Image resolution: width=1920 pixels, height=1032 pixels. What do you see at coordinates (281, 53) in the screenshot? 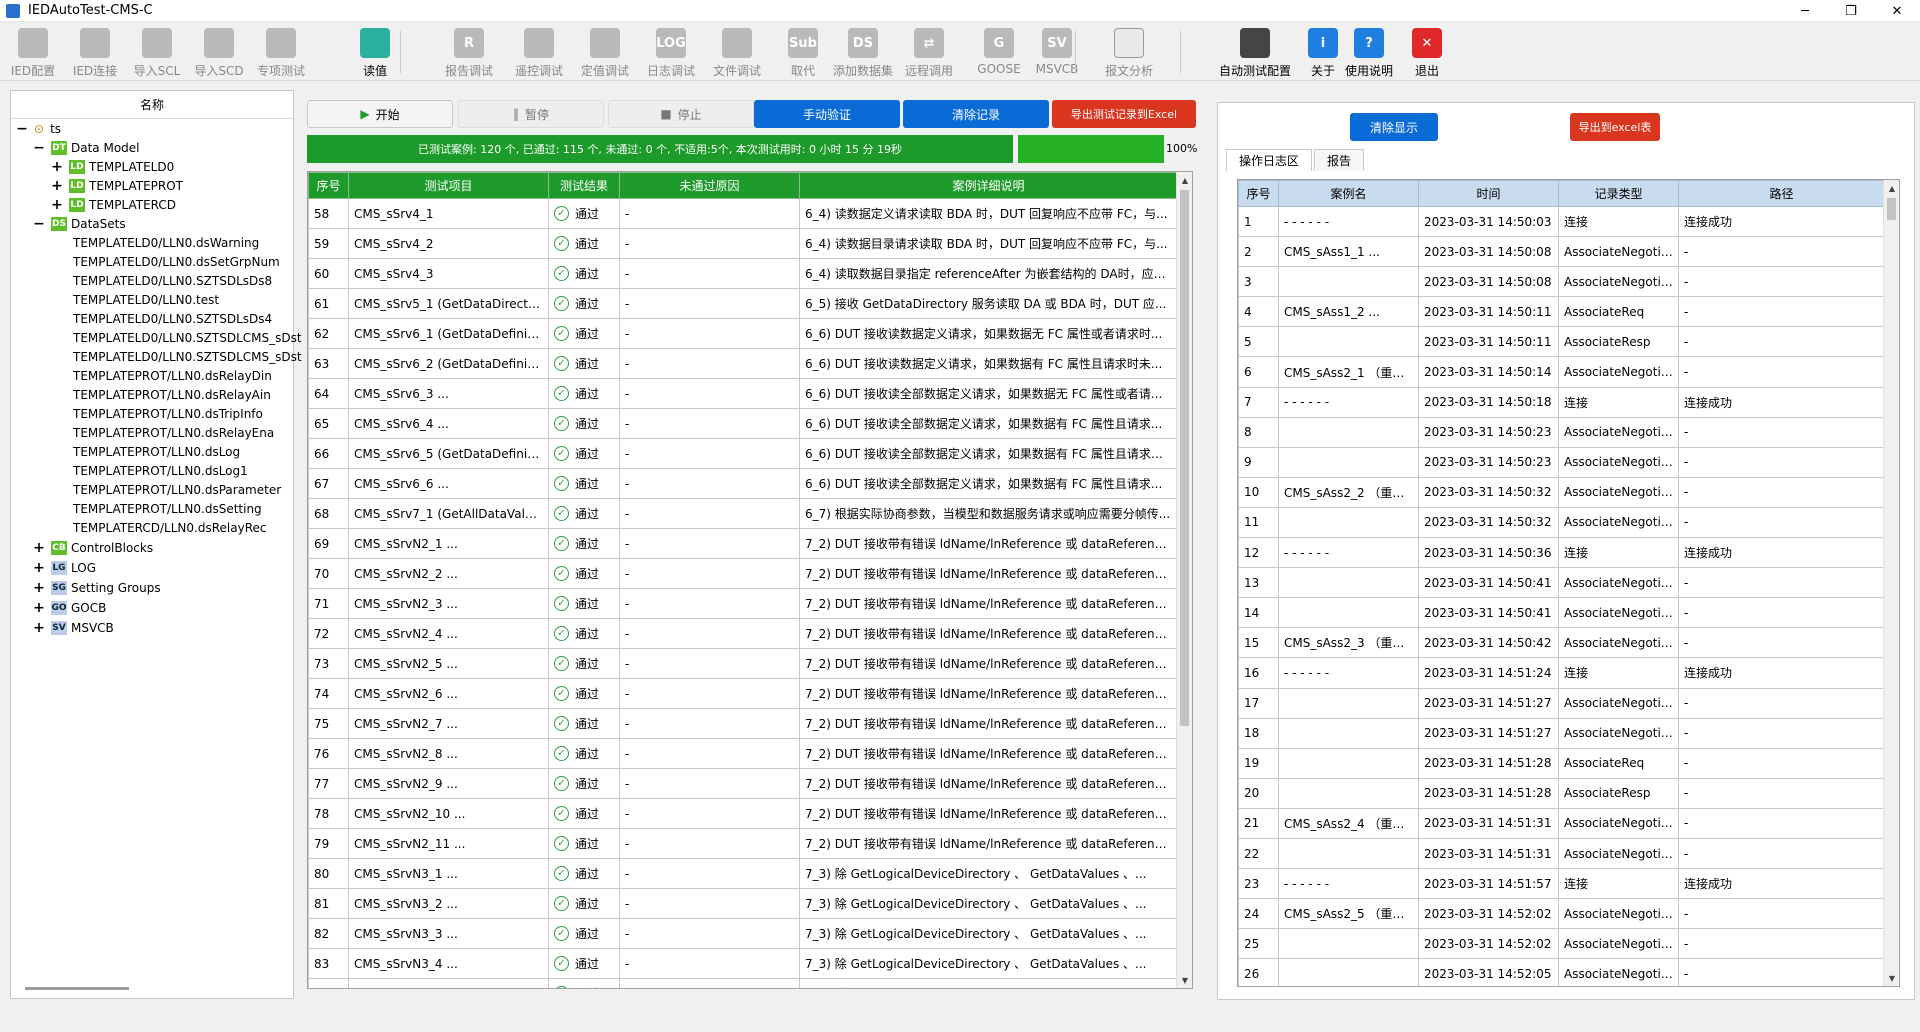
I see `toolbar-button-clipboard: 专项测试` at bounding box center [281, 53].